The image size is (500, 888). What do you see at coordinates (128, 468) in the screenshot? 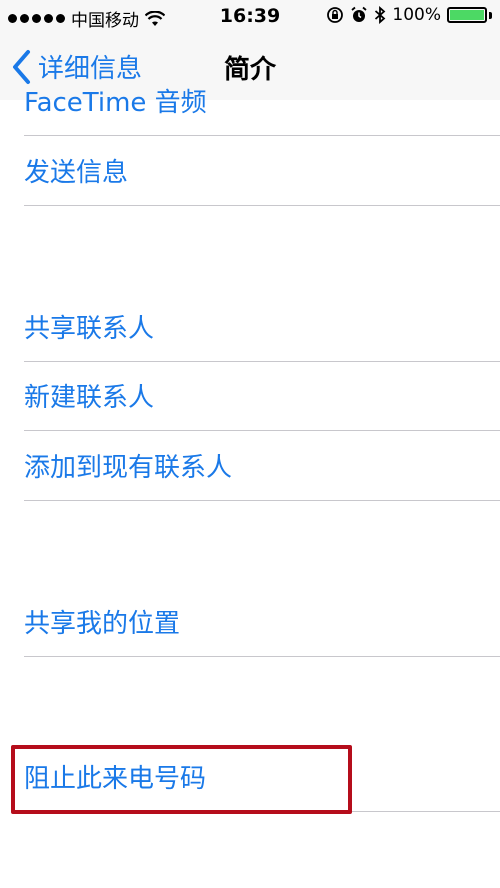
I see `row-add-to-existing-label: 添加到现有联系人` at bounding box center [128, 468].